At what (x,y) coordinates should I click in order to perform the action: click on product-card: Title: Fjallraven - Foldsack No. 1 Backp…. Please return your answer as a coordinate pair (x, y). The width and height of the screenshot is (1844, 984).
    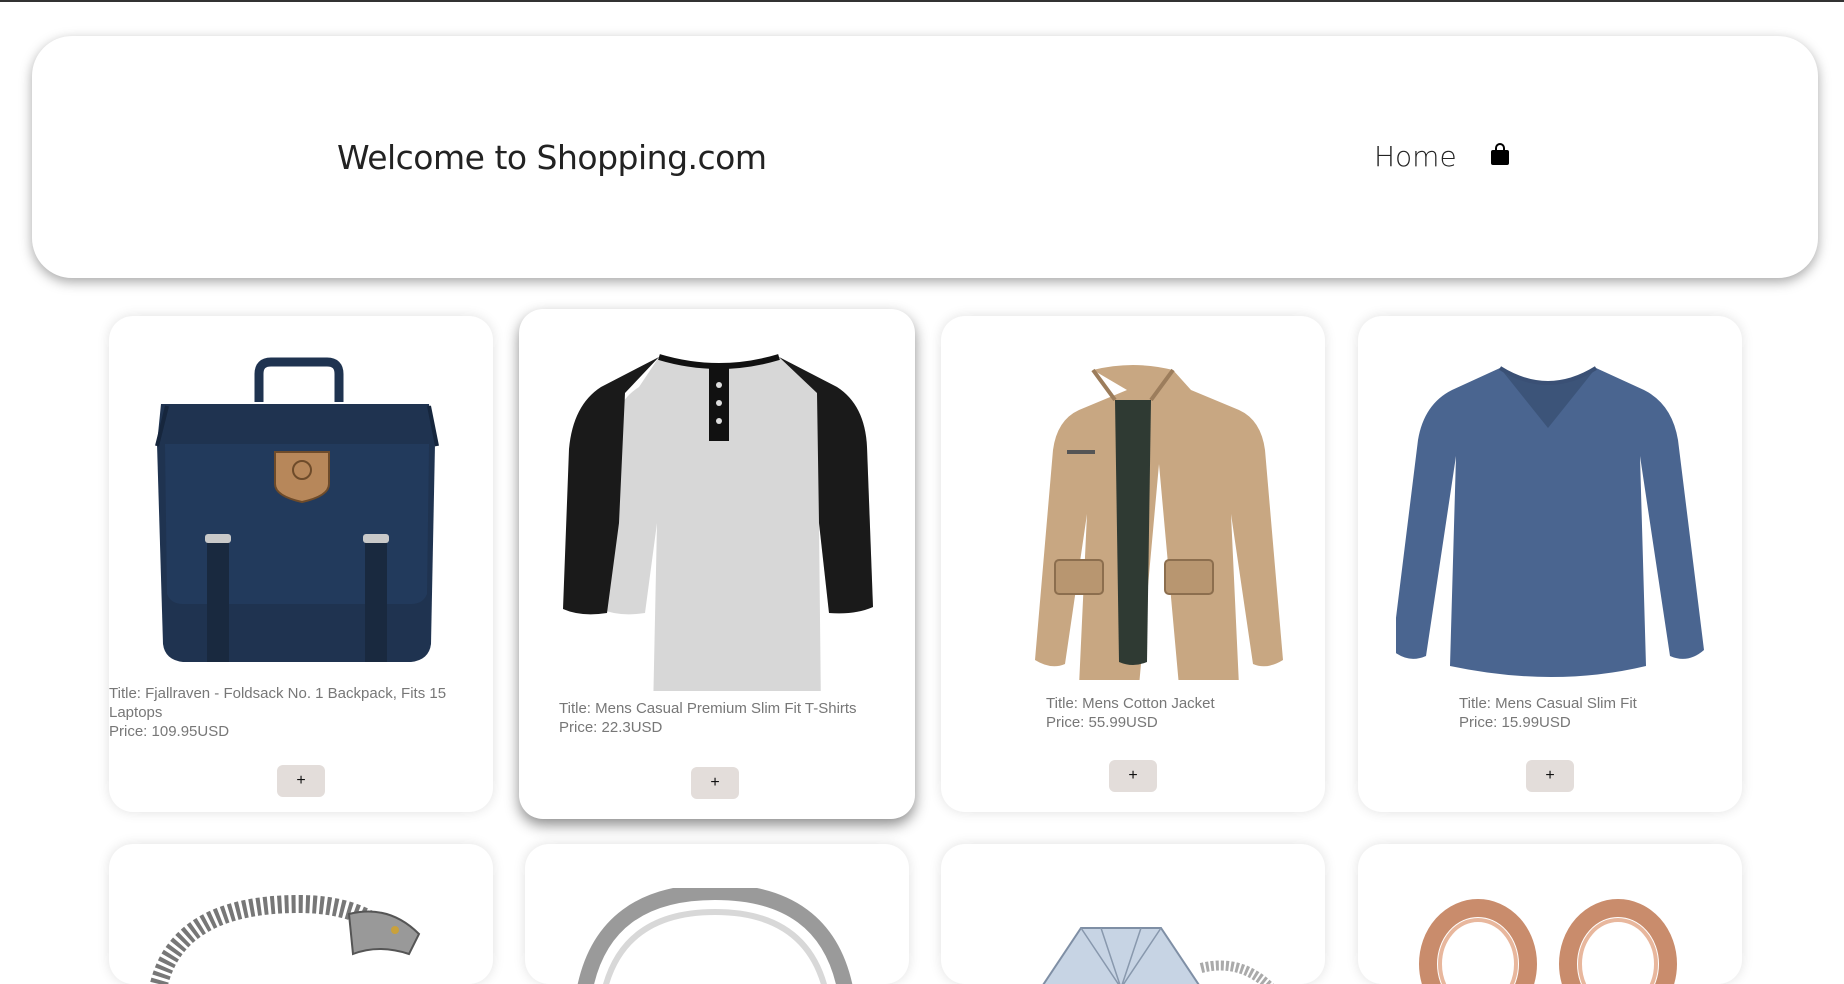
    Looking at the image, I should click on (301, 564).